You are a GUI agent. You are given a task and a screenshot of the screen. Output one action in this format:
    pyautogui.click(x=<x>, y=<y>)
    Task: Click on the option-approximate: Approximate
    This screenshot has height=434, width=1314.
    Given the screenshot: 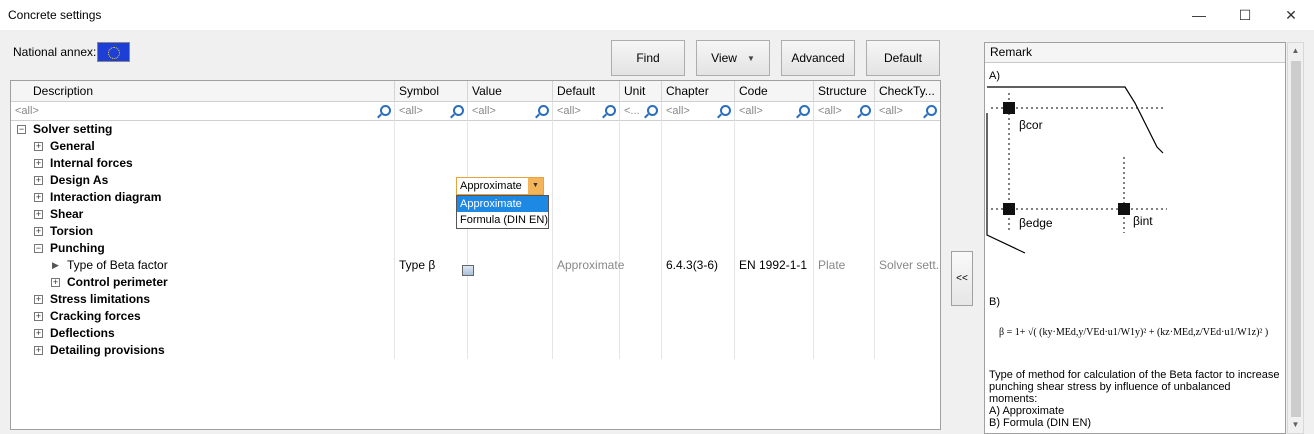 What is the action you would take?
    pyautogui.click(x=502, y=204)
    